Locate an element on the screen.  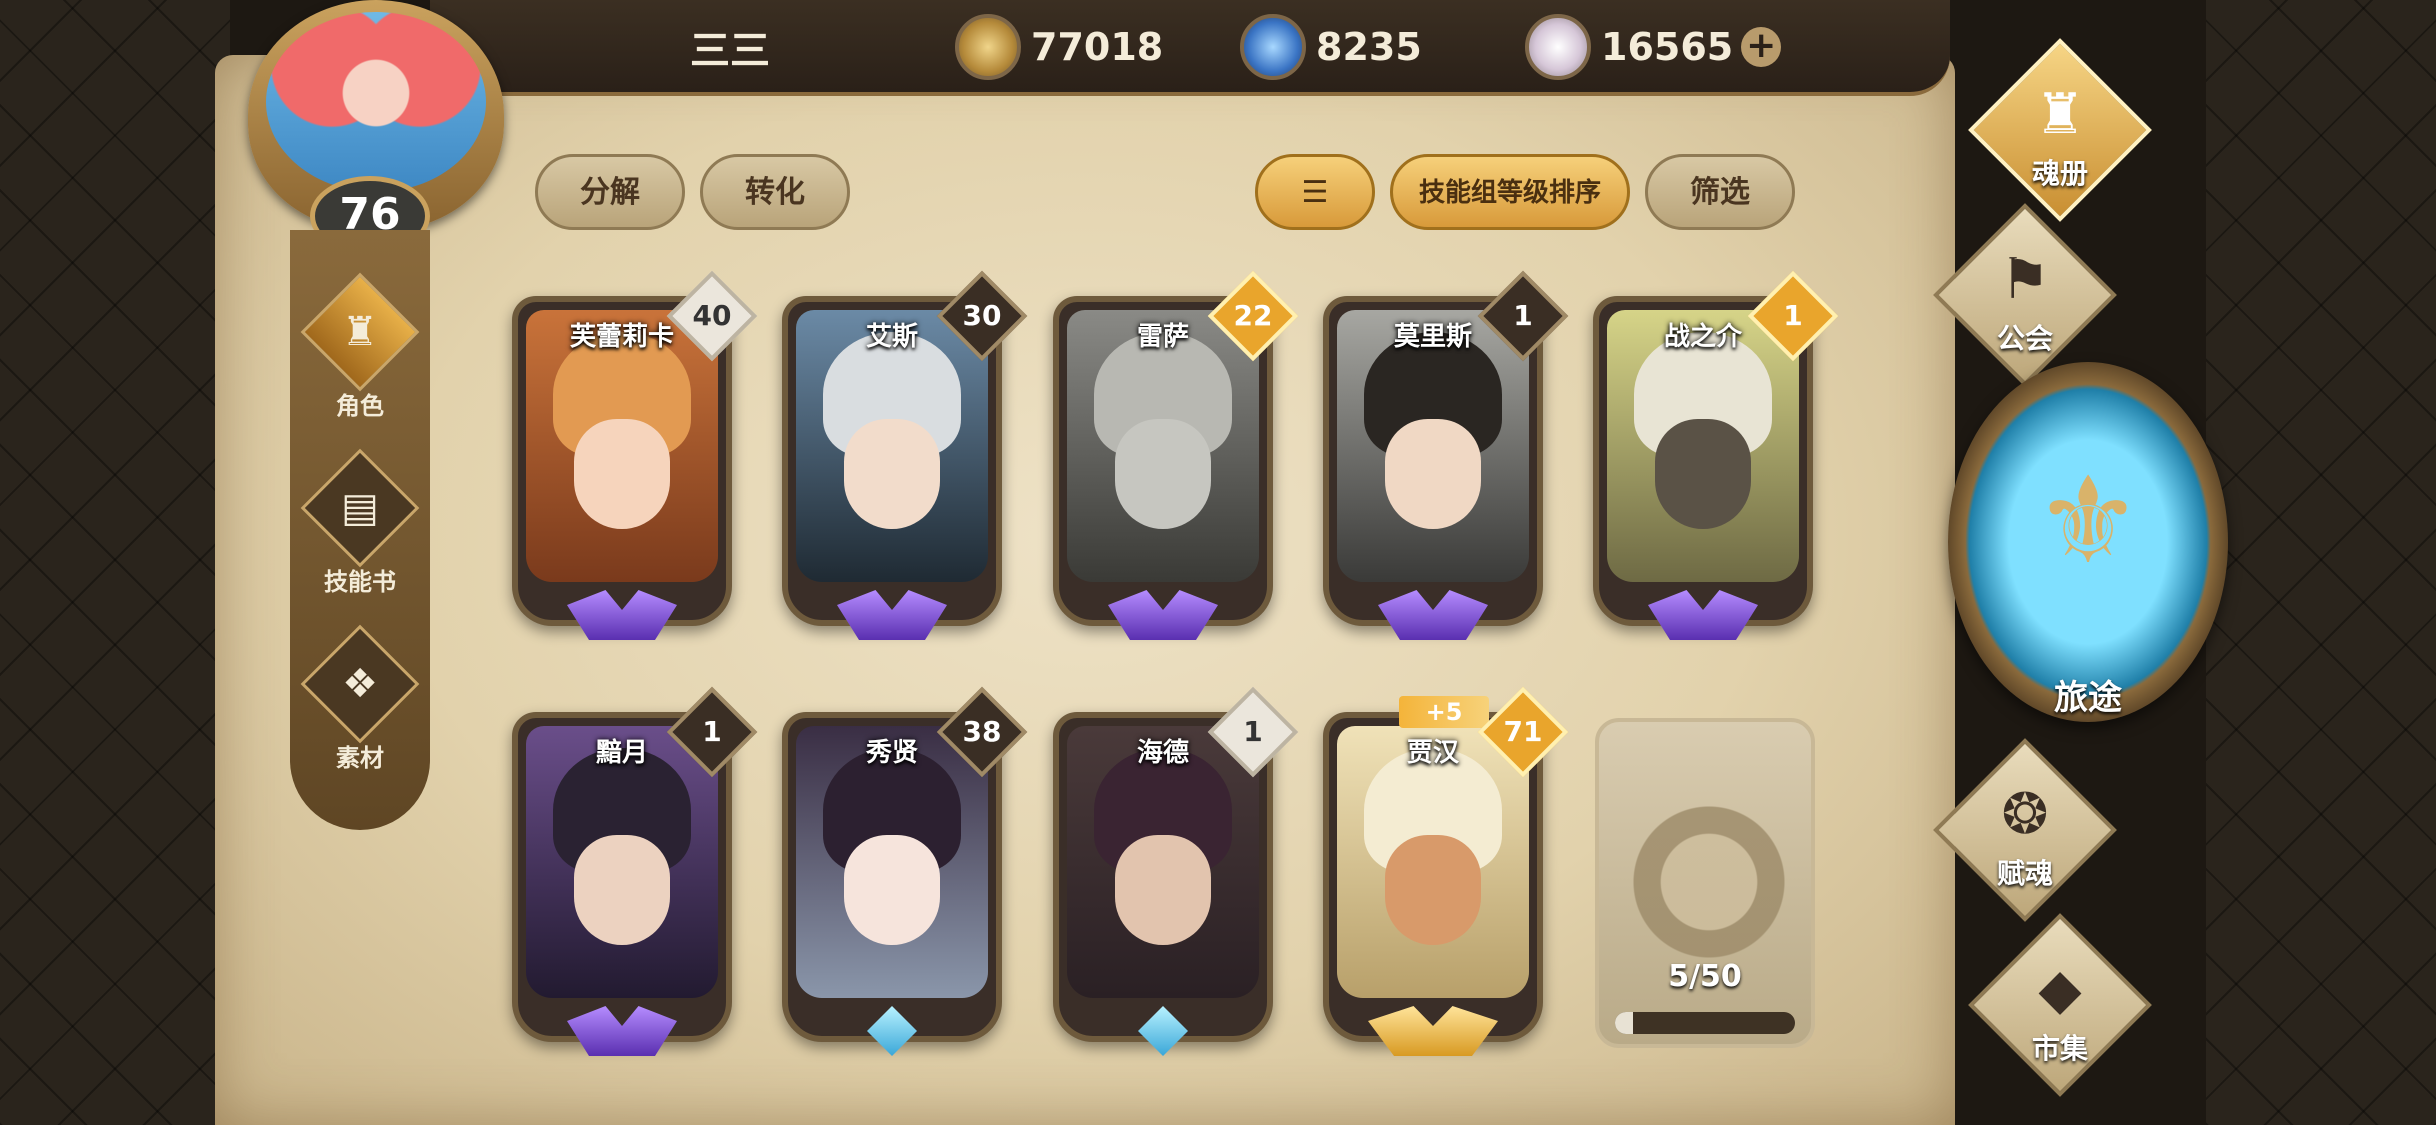
menu-label: 赋魂 is located at coordinates (2024, 873).